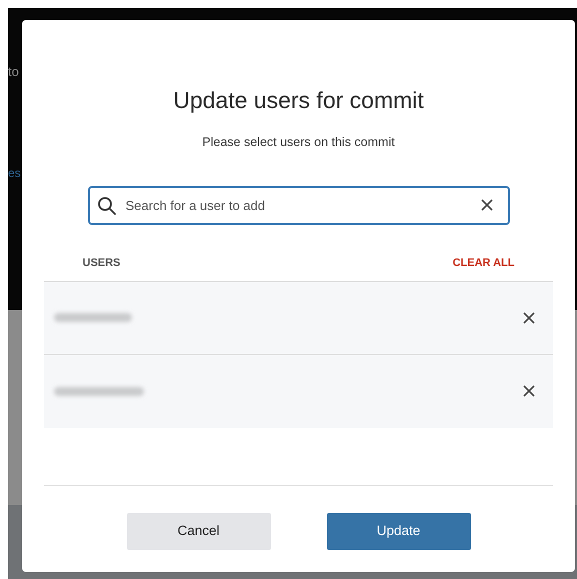  I want to click on dialog-title: Update users for commit, so click(298, 101).